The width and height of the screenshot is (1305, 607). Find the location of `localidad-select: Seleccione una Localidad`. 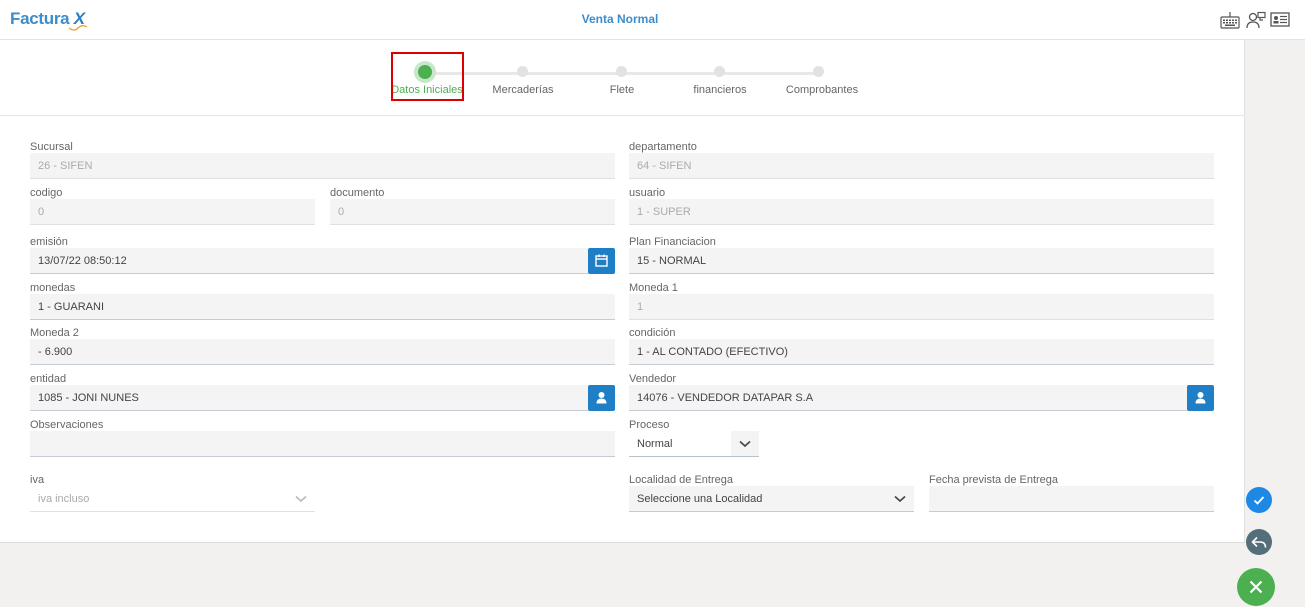

localidad-select: Seleccione una Localidad is located at coordinates (757, 499).